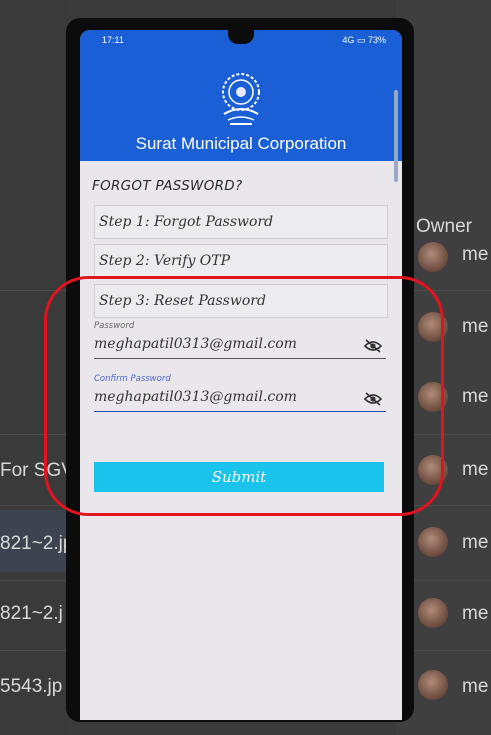  What do you see at coordinates (444, 226) in the screenshot?
I see `background-owner-label: Owner` at bounding box center [444, 226].